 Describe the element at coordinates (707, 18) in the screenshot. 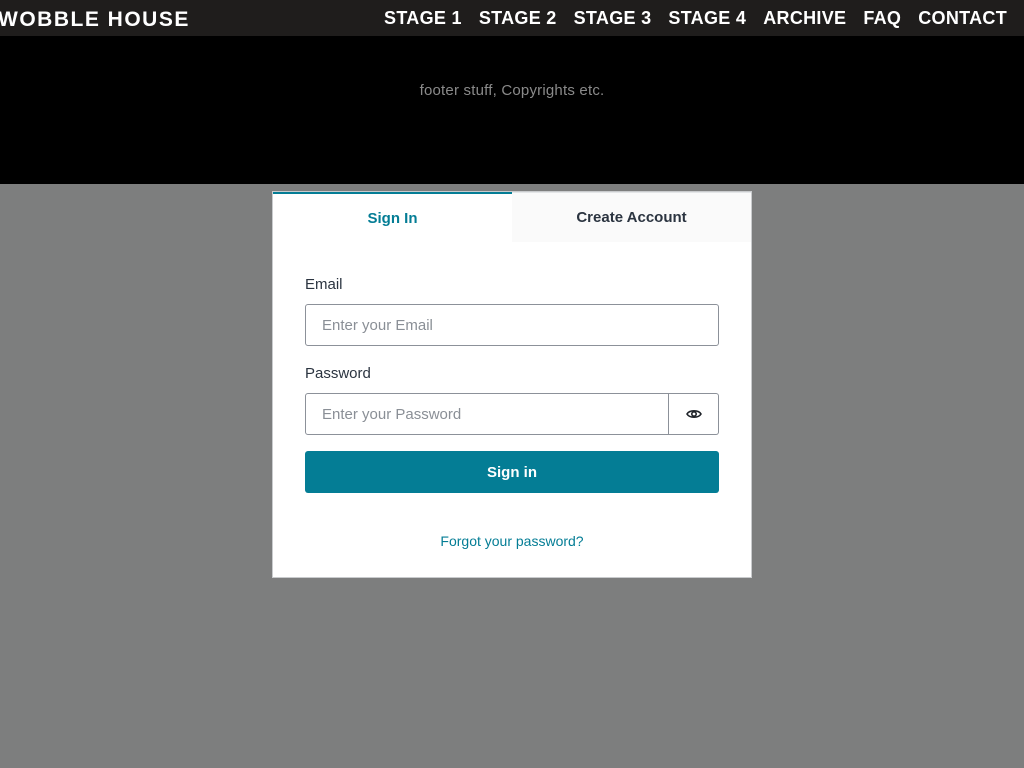

I see `nav-item-stage-4: STAGE 4` at that location.